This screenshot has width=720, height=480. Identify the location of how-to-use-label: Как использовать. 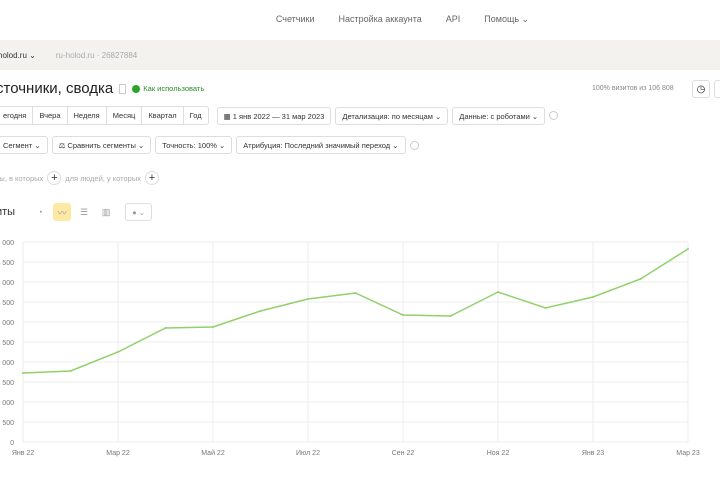
(174, 88).